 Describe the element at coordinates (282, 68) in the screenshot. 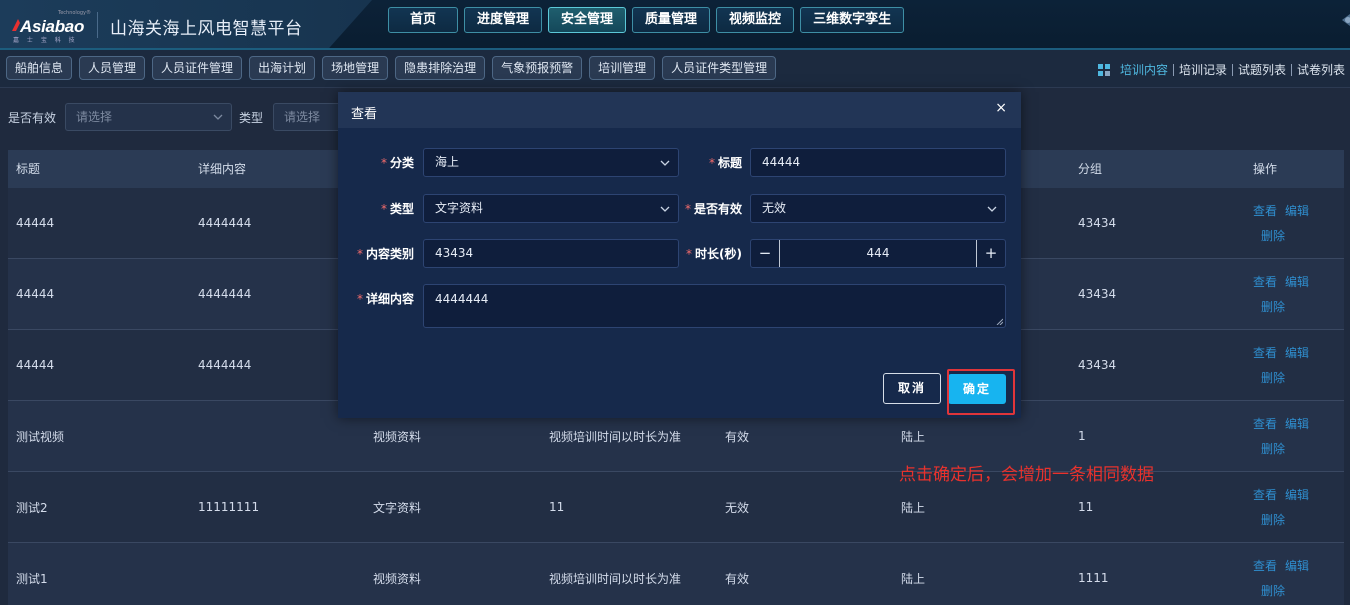

I see `subnav-sea-plan: 出海计划` at that location.